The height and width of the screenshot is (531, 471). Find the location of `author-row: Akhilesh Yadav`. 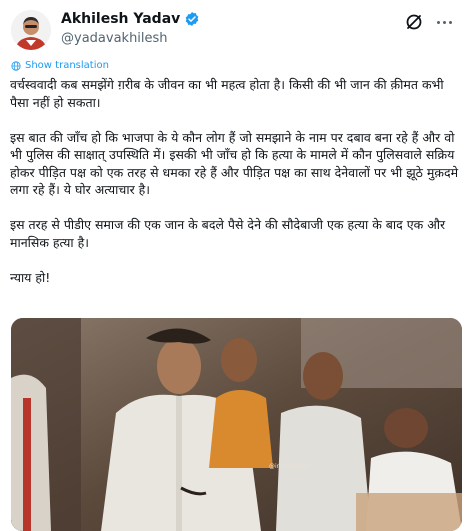

author-row: Akhilesh Yadav is located at coordinates (130, 19).